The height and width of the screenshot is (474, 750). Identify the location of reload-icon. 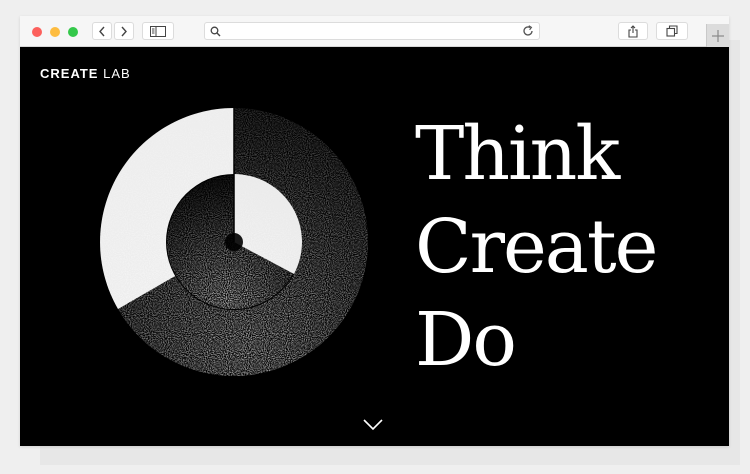
(528, 31).